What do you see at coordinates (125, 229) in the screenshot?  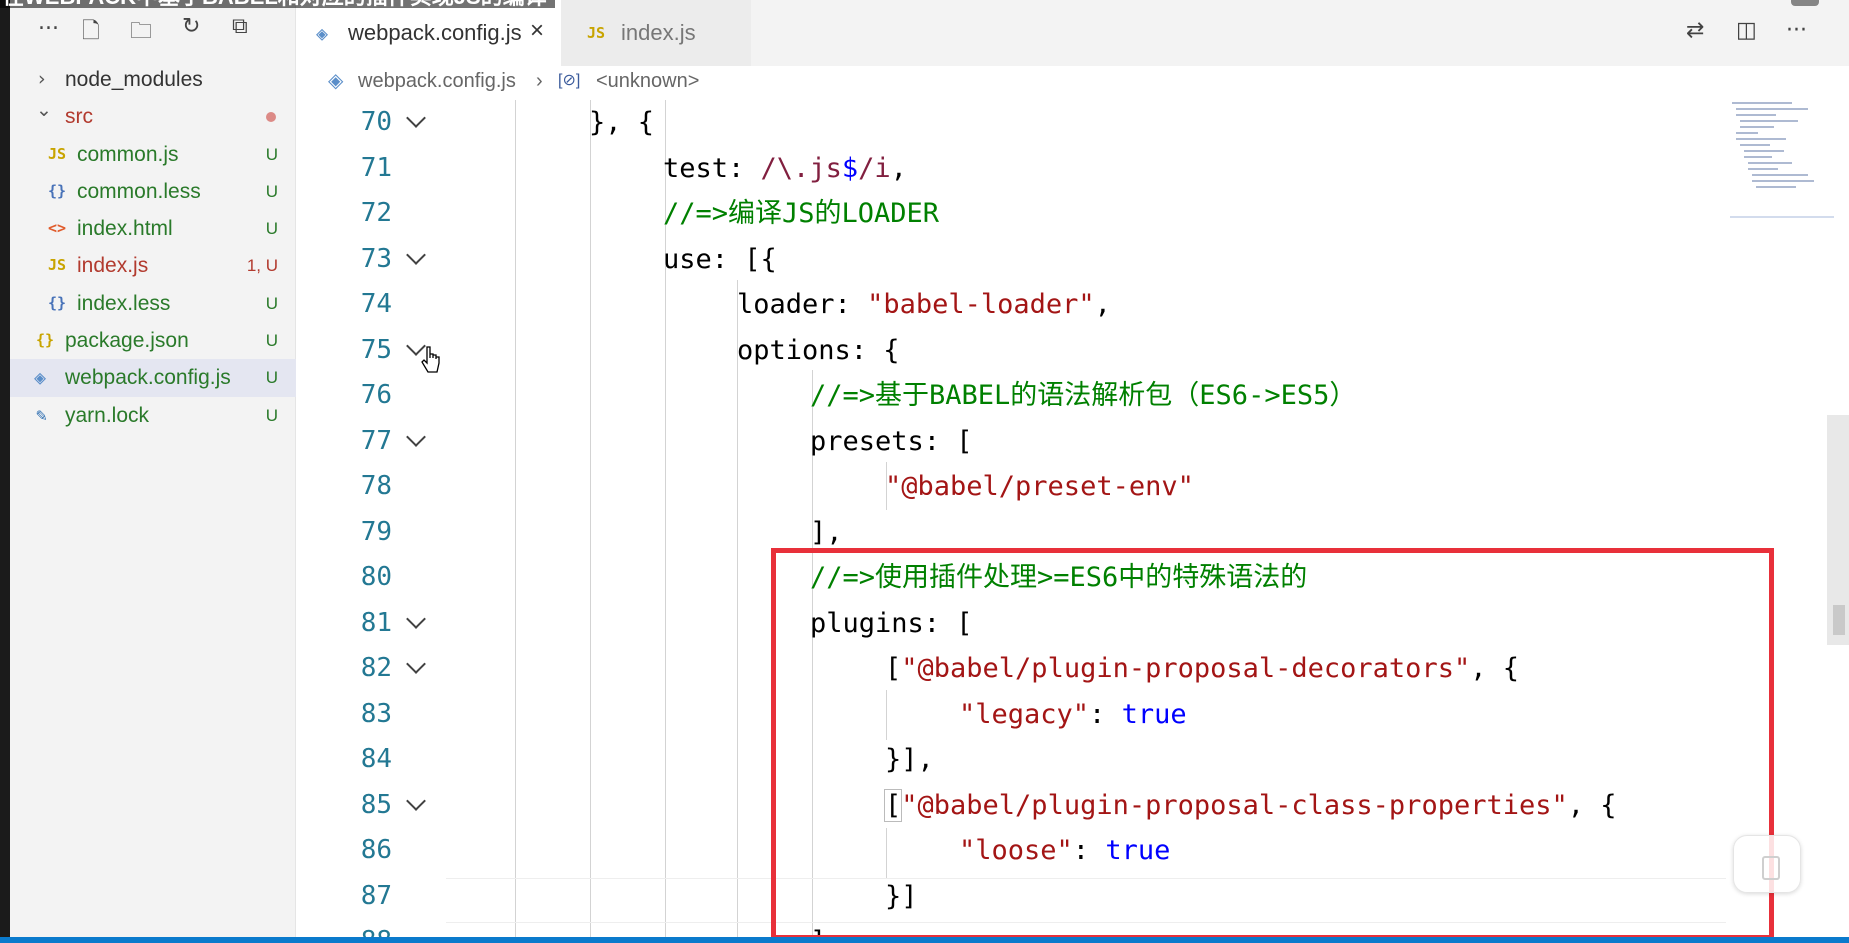 I see `tree-item-label: index.html` at bounding box center [125, 229].